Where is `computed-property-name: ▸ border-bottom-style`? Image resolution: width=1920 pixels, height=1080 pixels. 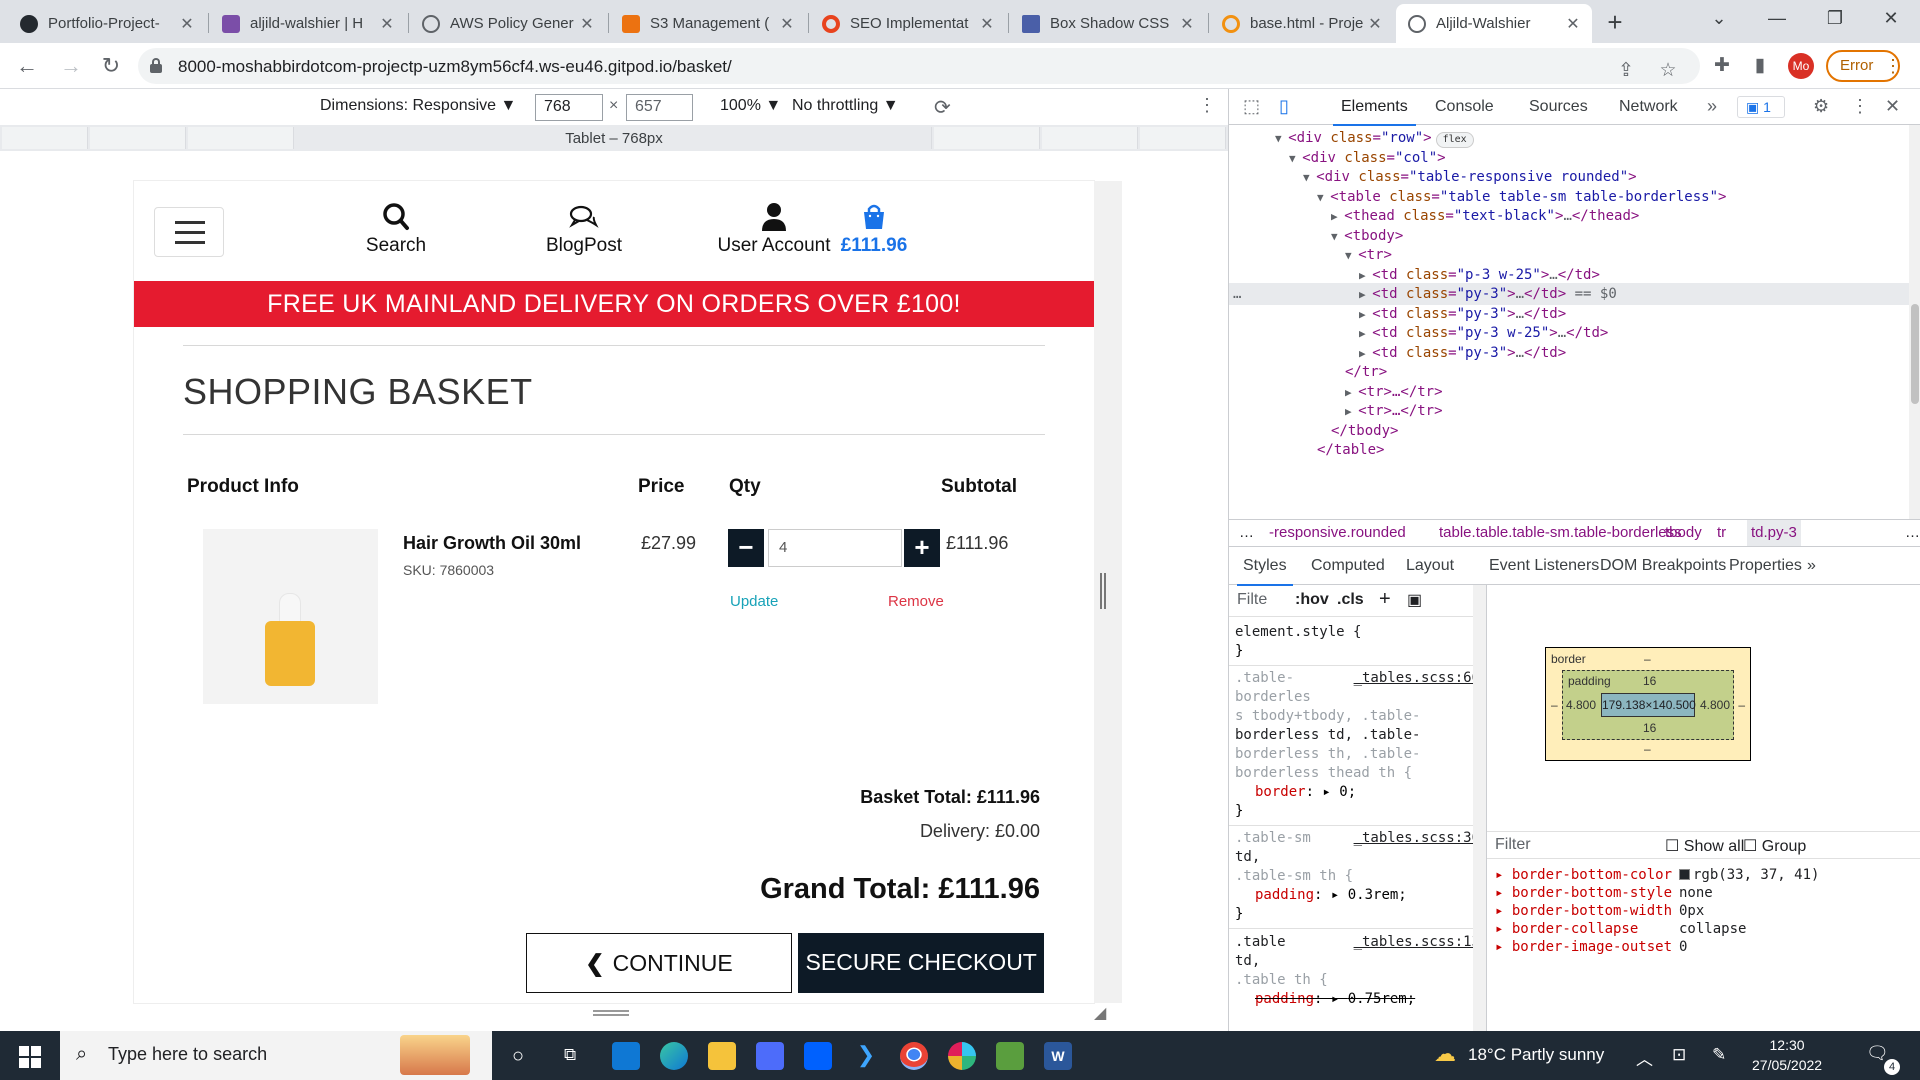
computed-property-name: ▸ border-bottom-style is located at coordinates (1583, 893).